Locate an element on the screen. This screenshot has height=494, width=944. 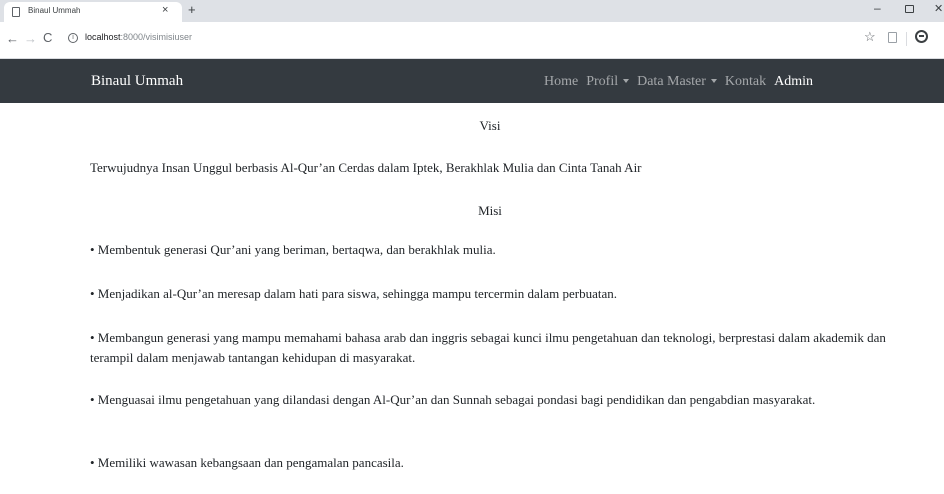
address-bar: localhost:8000/visimisiuser is located at coordinates (138, 37).